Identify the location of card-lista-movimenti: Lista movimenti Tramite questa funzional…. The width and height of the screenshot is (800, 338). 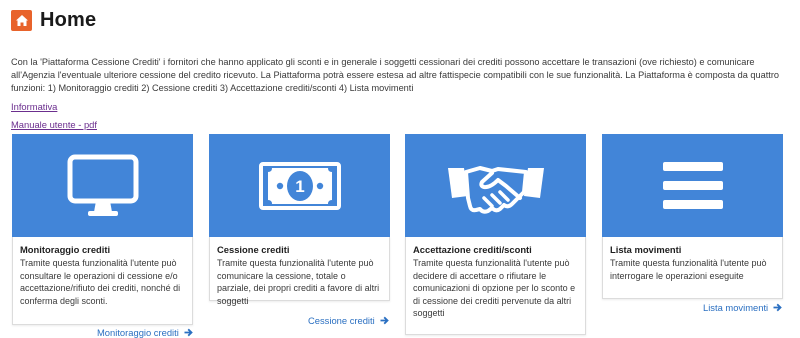
(692, 223).